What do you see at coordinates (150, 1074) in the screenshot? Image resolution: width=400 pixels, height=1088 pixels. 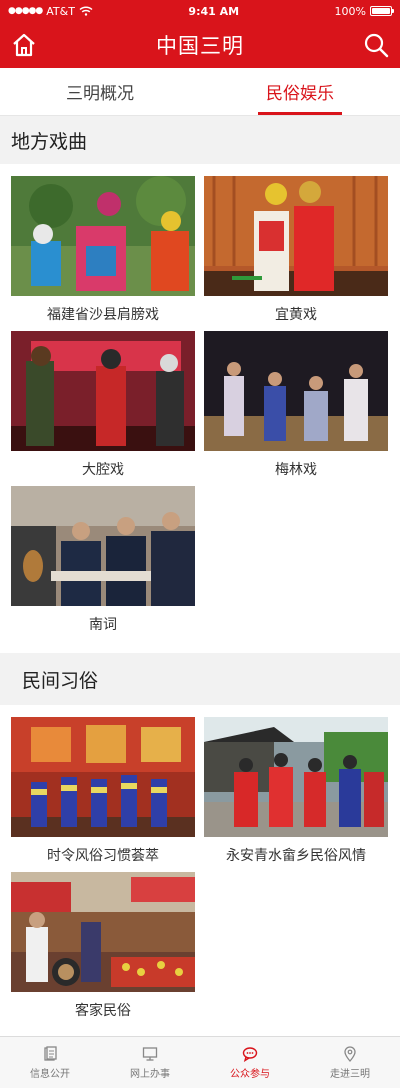 I see `bottom-tab-label: 网上办事` at bounding box center [150, 1074].